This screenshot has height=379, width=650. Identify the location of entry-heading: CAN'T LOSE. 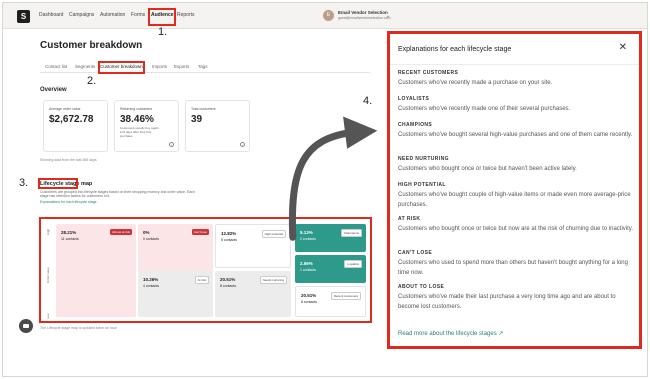
(415, 253).